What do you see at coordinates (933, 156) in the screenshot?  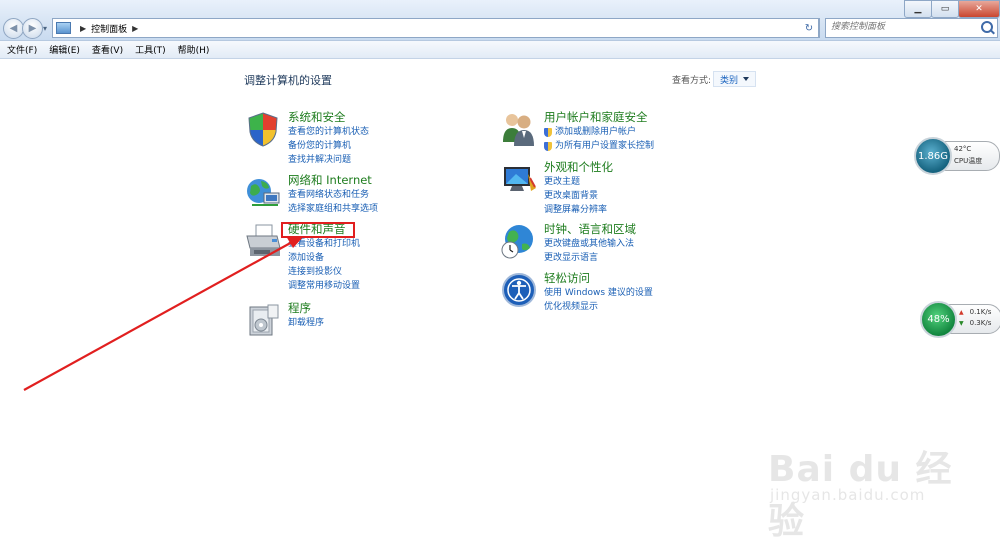 I see `cpu-dial: 1.86G` at bounding box center [933, 156].